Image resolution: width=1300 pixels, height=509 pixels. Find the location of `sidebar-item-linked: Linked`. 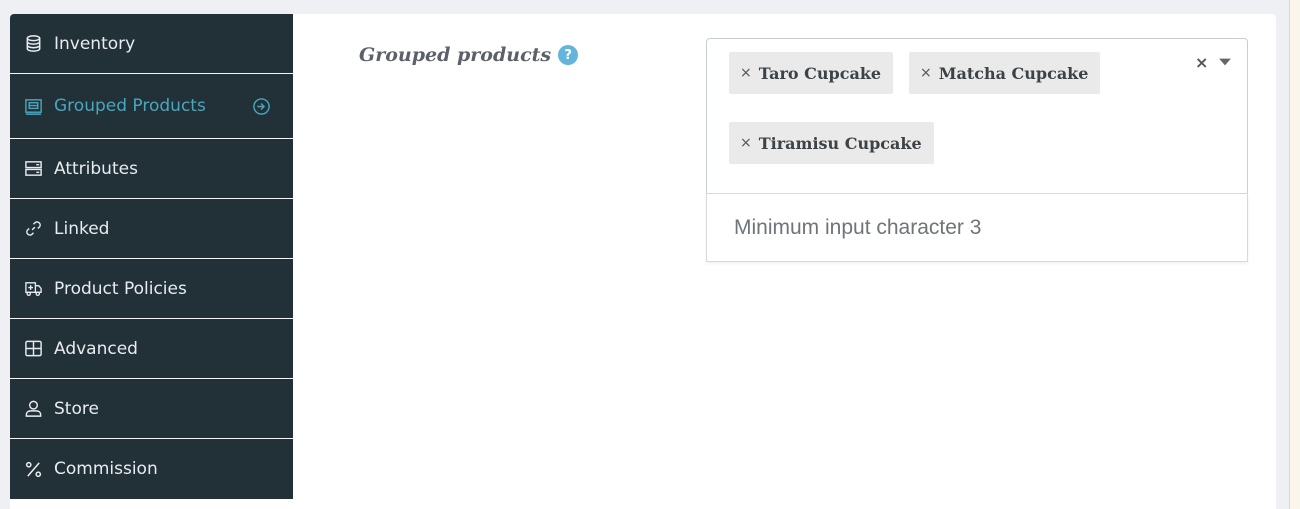

sidebar-item-linked: Linked is located at coordinates (151, 229).